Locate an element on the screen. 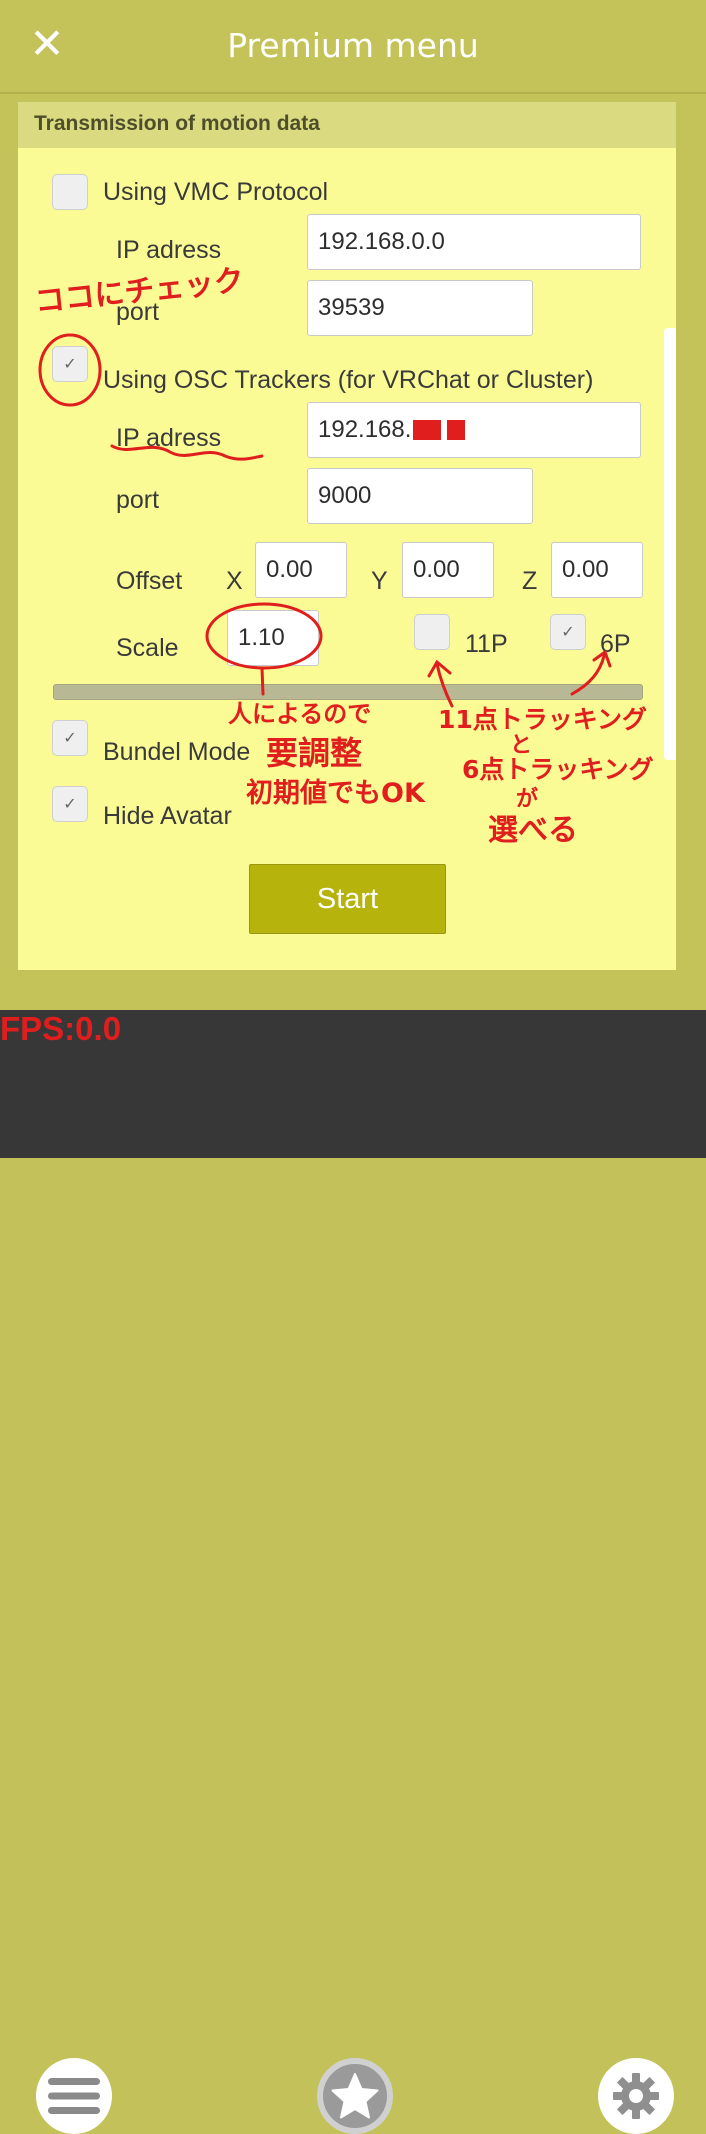 The width and height of the screenshot is (706, 2134). fps-counter: FPS:0.0 is located at coordinates (61, 1028).